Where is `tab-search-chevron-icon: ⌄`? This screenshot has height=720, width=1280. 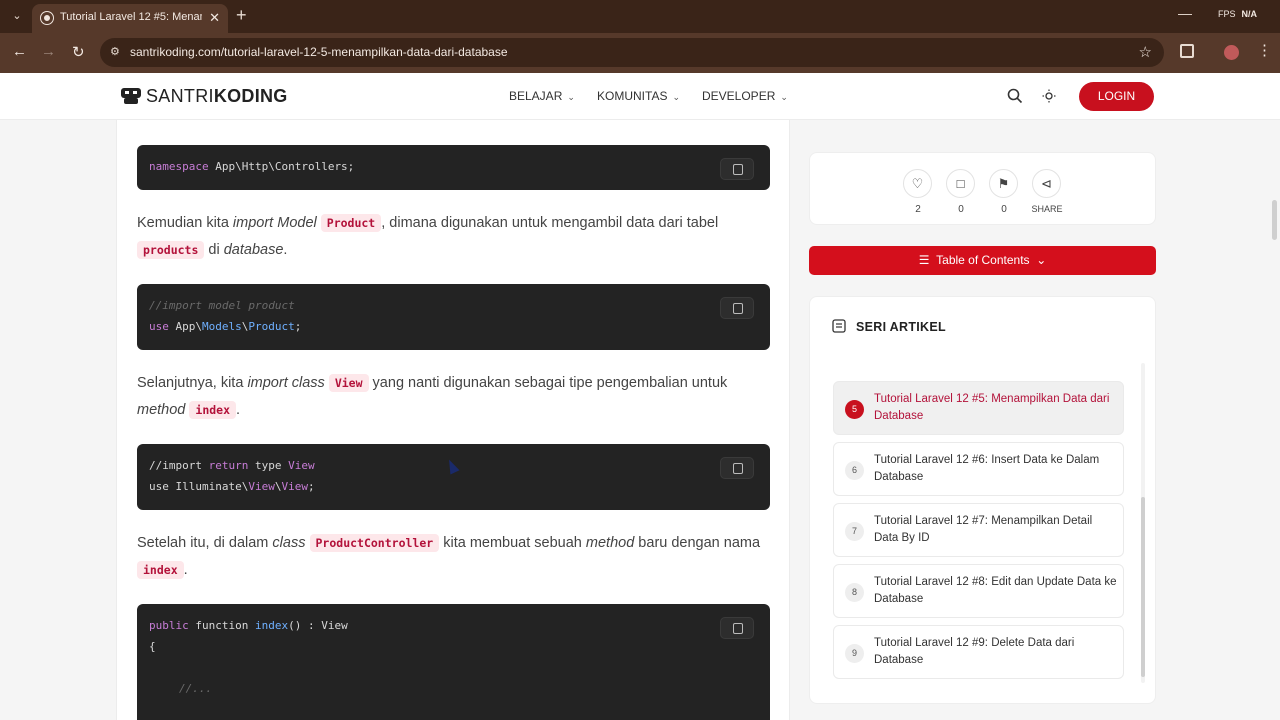 tab-search-chevron-icon: ⌄ is located at coordinates (17, 16).